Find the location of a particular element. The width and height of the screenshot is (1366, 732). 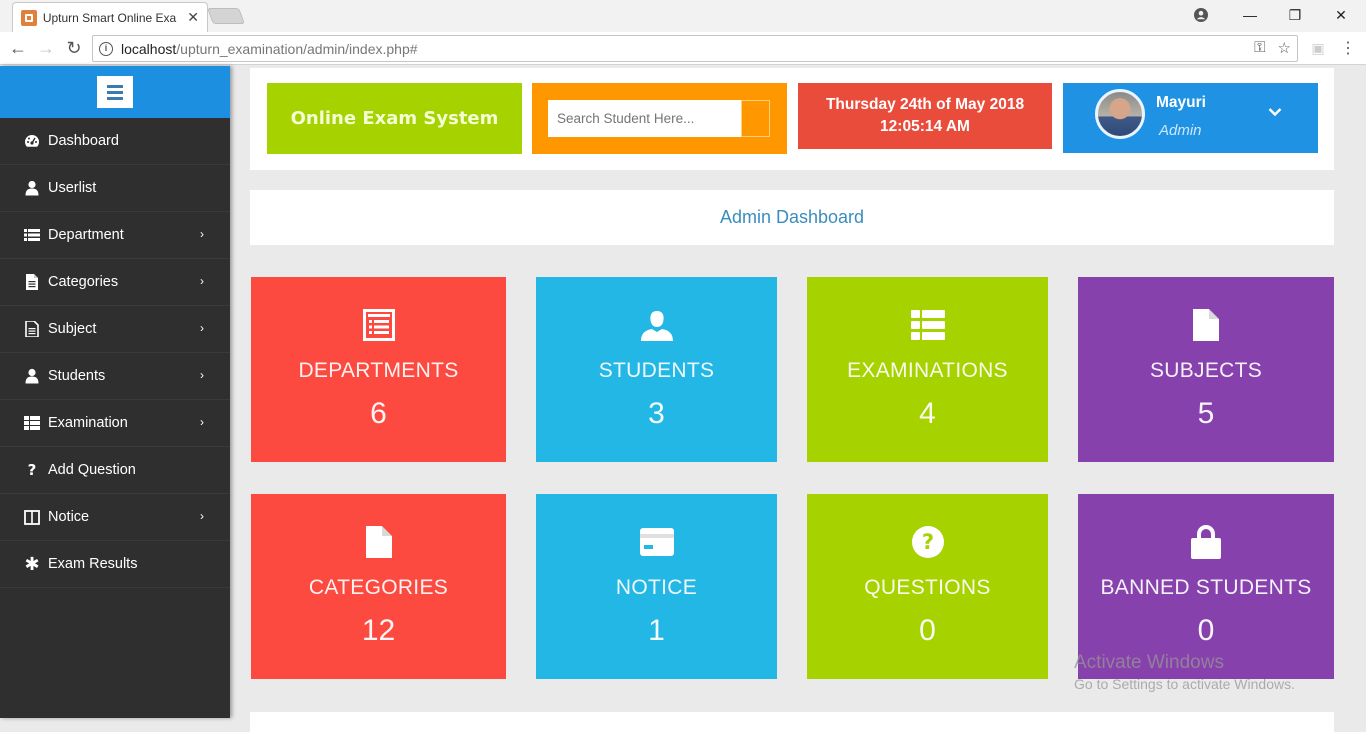

back-button: ← is located at coordinates (18, 48).